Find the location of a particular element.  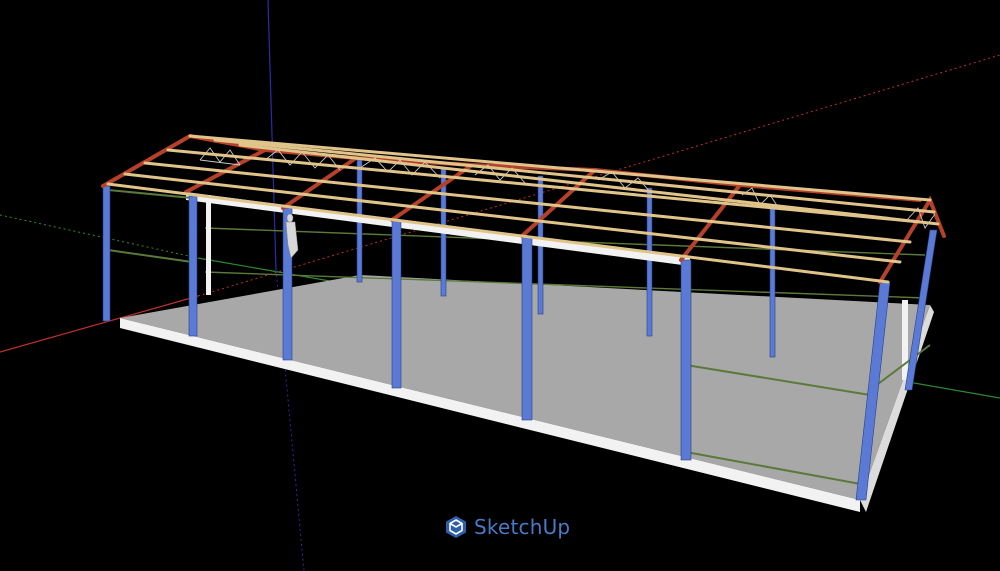

sketchup-watermark: SketchUp is located at coordinates (507, 527).